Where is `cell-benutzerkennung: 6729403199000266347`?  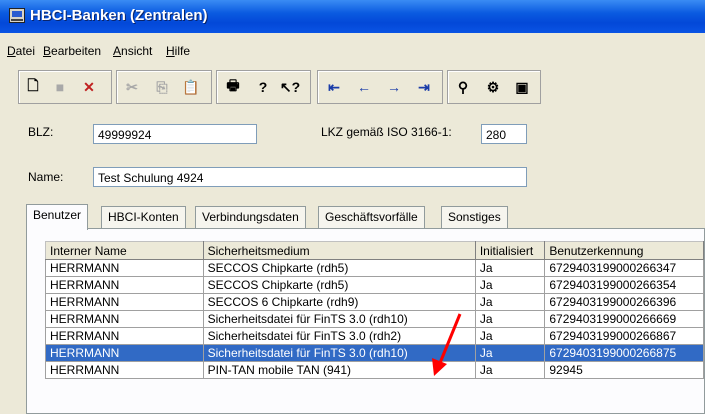
cell-benutzerkennung: 6729403199000266347 is located at coordinates (624, 268).